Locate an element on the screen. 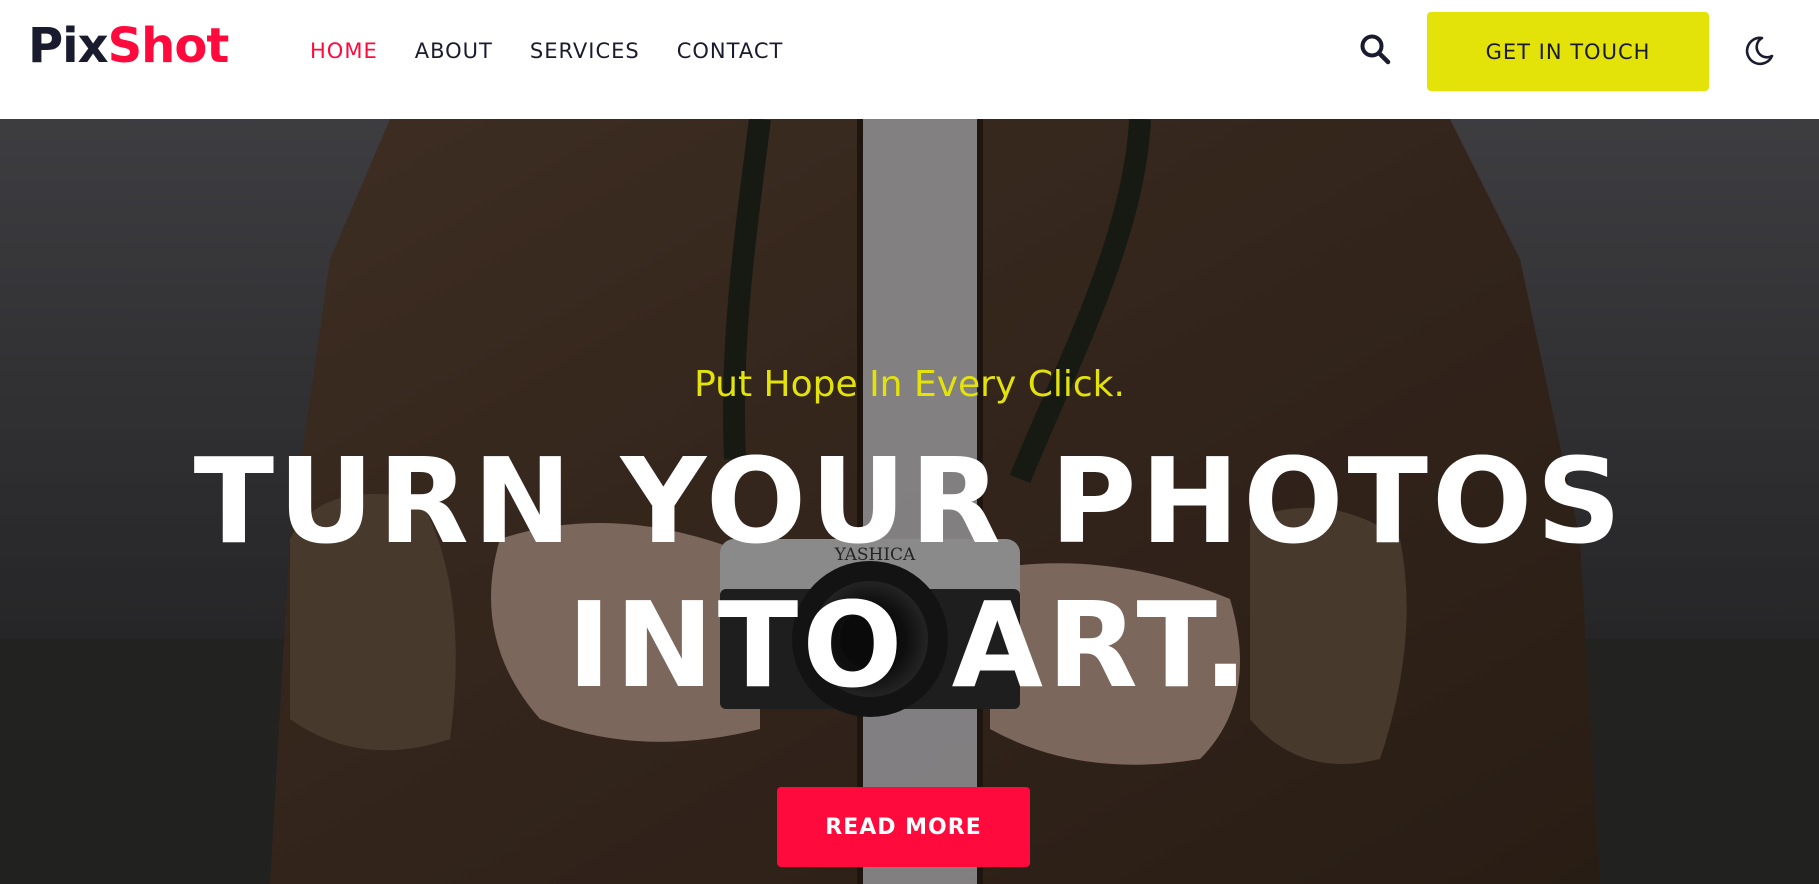 The width and height of the screenshot is (1819, 884). read-more-button: READ MORE is located at coordinates (903, 827).